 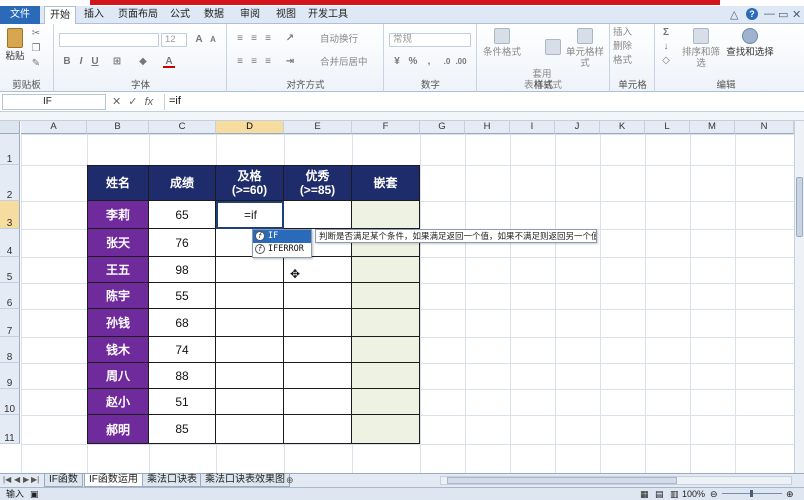 What do you see at coordinates (769, 14) in the screenshot?
I see `minimize-icon: —` at bounding box center [769, 14].